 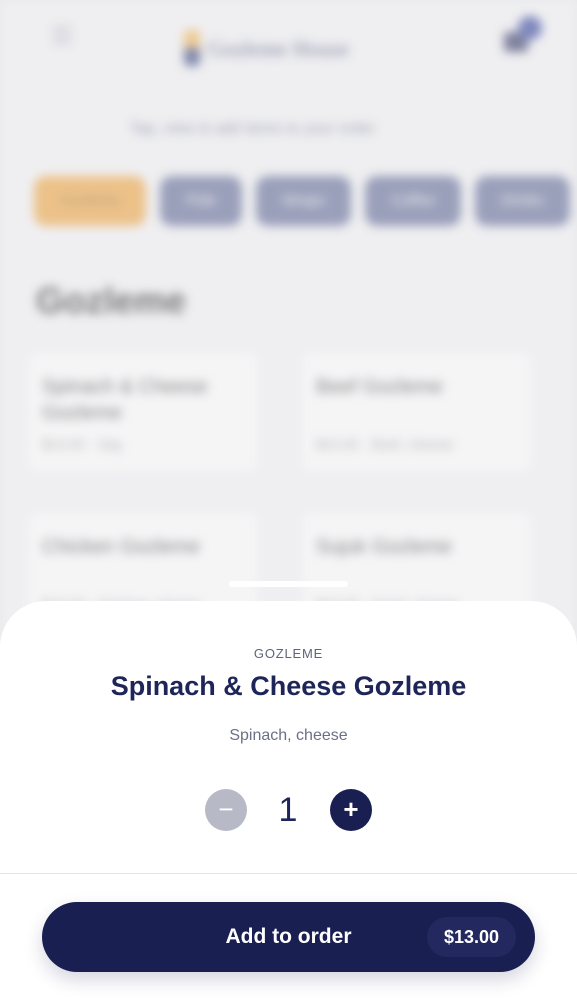 What do you see at coordinates (288, 735) in the screenshot?
I see `item-description: Spinach, cheese` at bounding box center [288, 735].